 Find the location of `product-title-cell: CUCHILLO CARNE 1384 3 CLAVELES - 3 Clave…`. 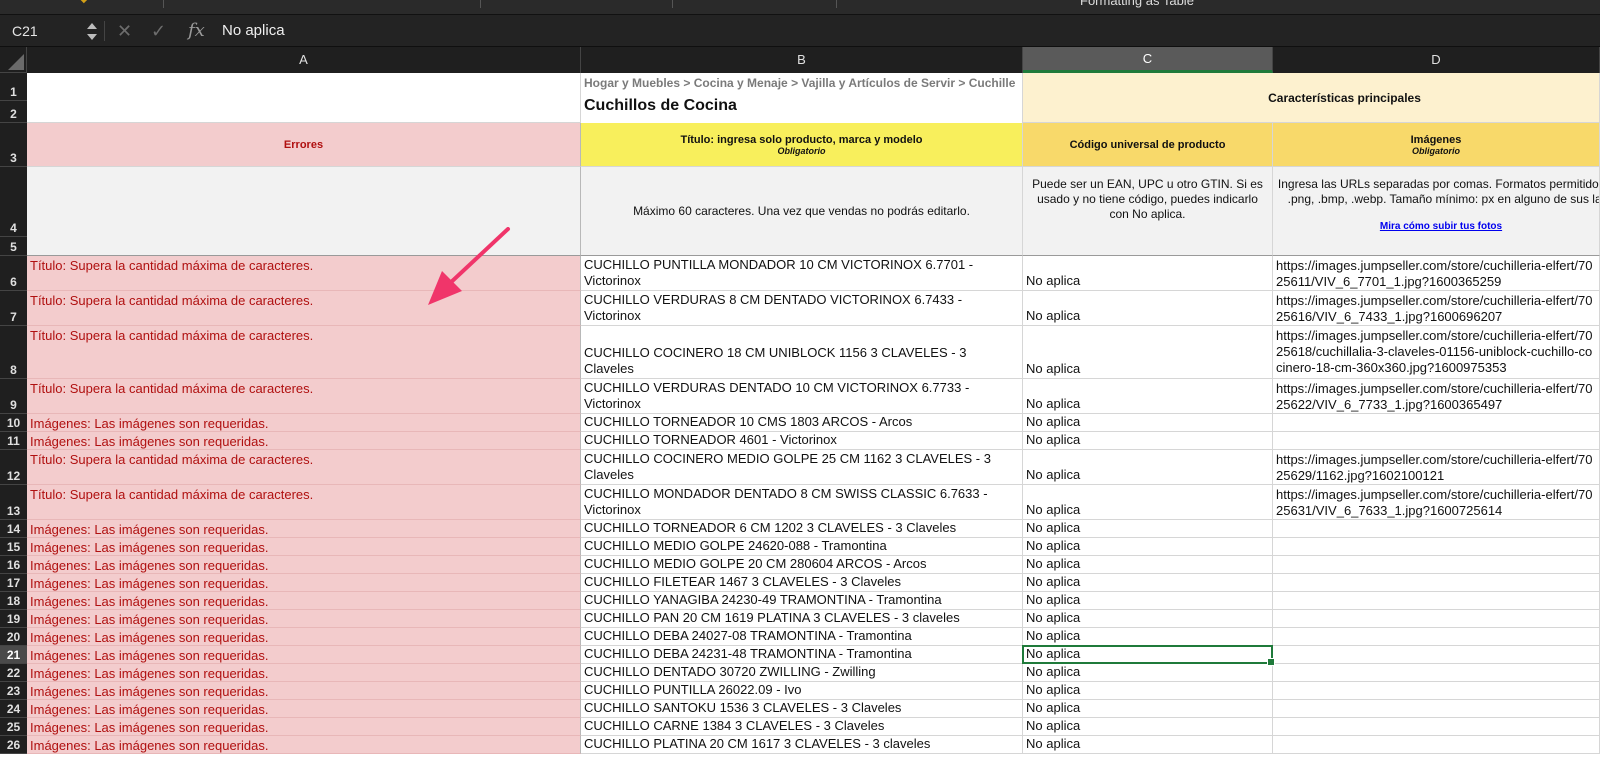

product-title-cell: CUCHILLO CARNE 1384 3 CLAVELES - 3 Clave… is located at coordinates (802, 727).